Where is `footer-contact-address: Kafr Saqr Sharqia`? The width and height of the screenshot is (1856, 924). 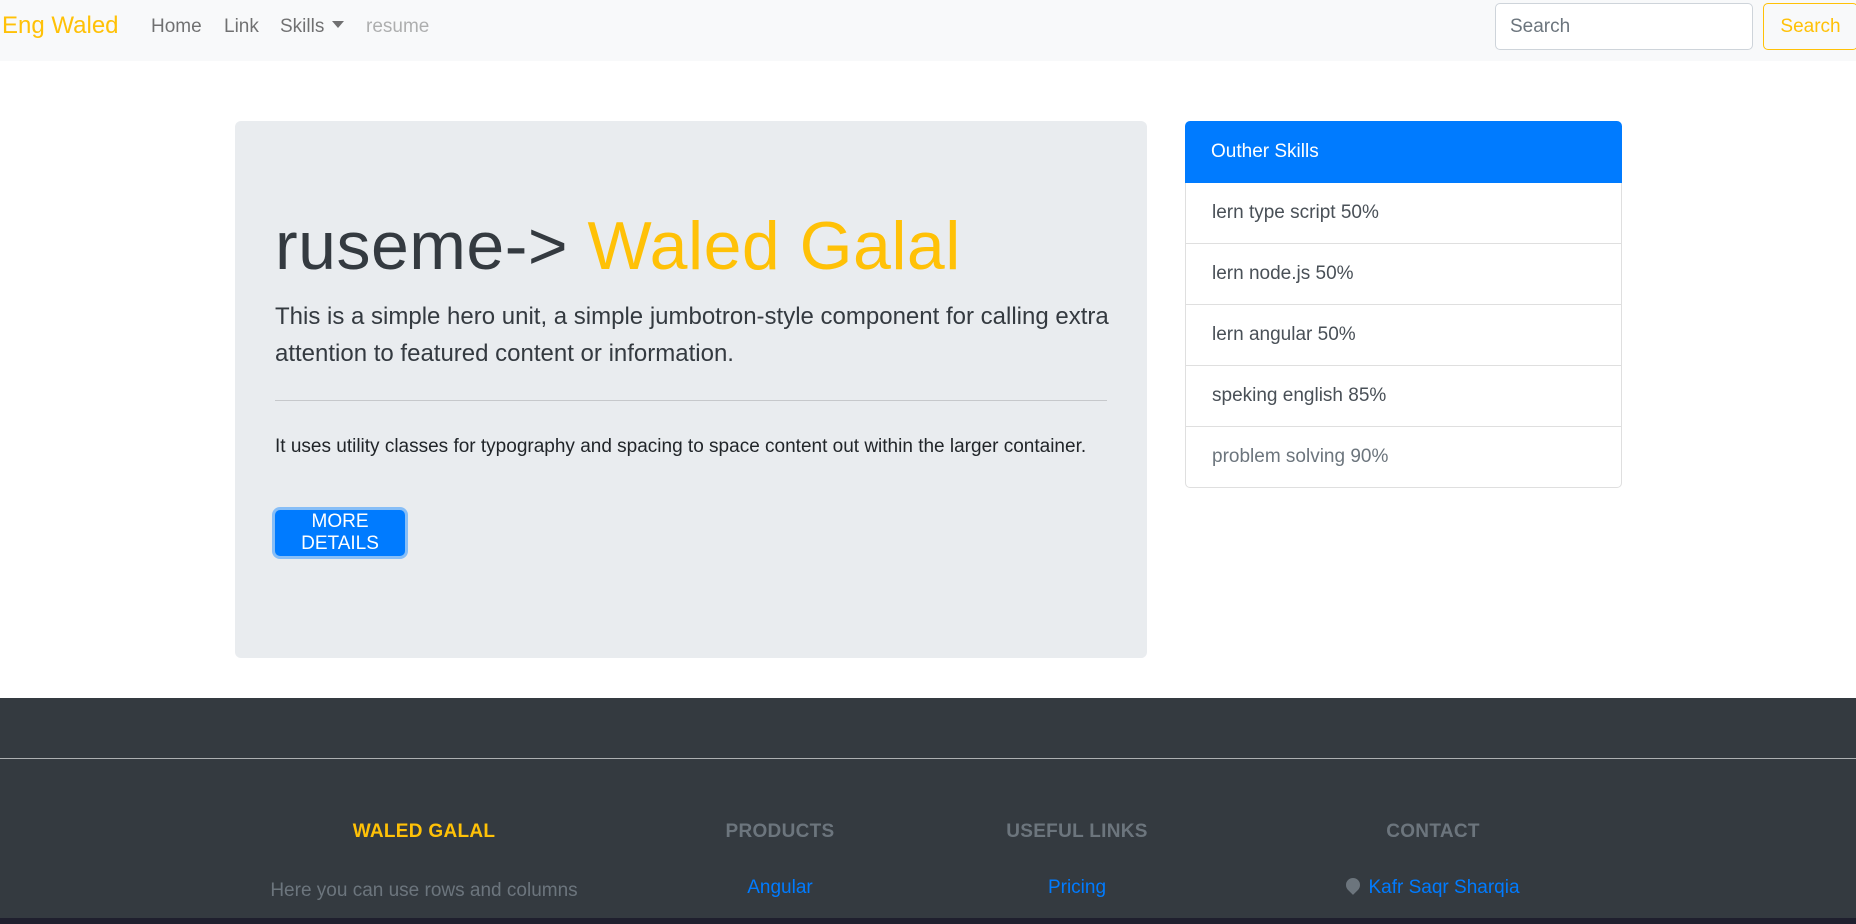 footer-contact-address: Kafr Saqr Sharqia is located at coordinates (1433, 887).